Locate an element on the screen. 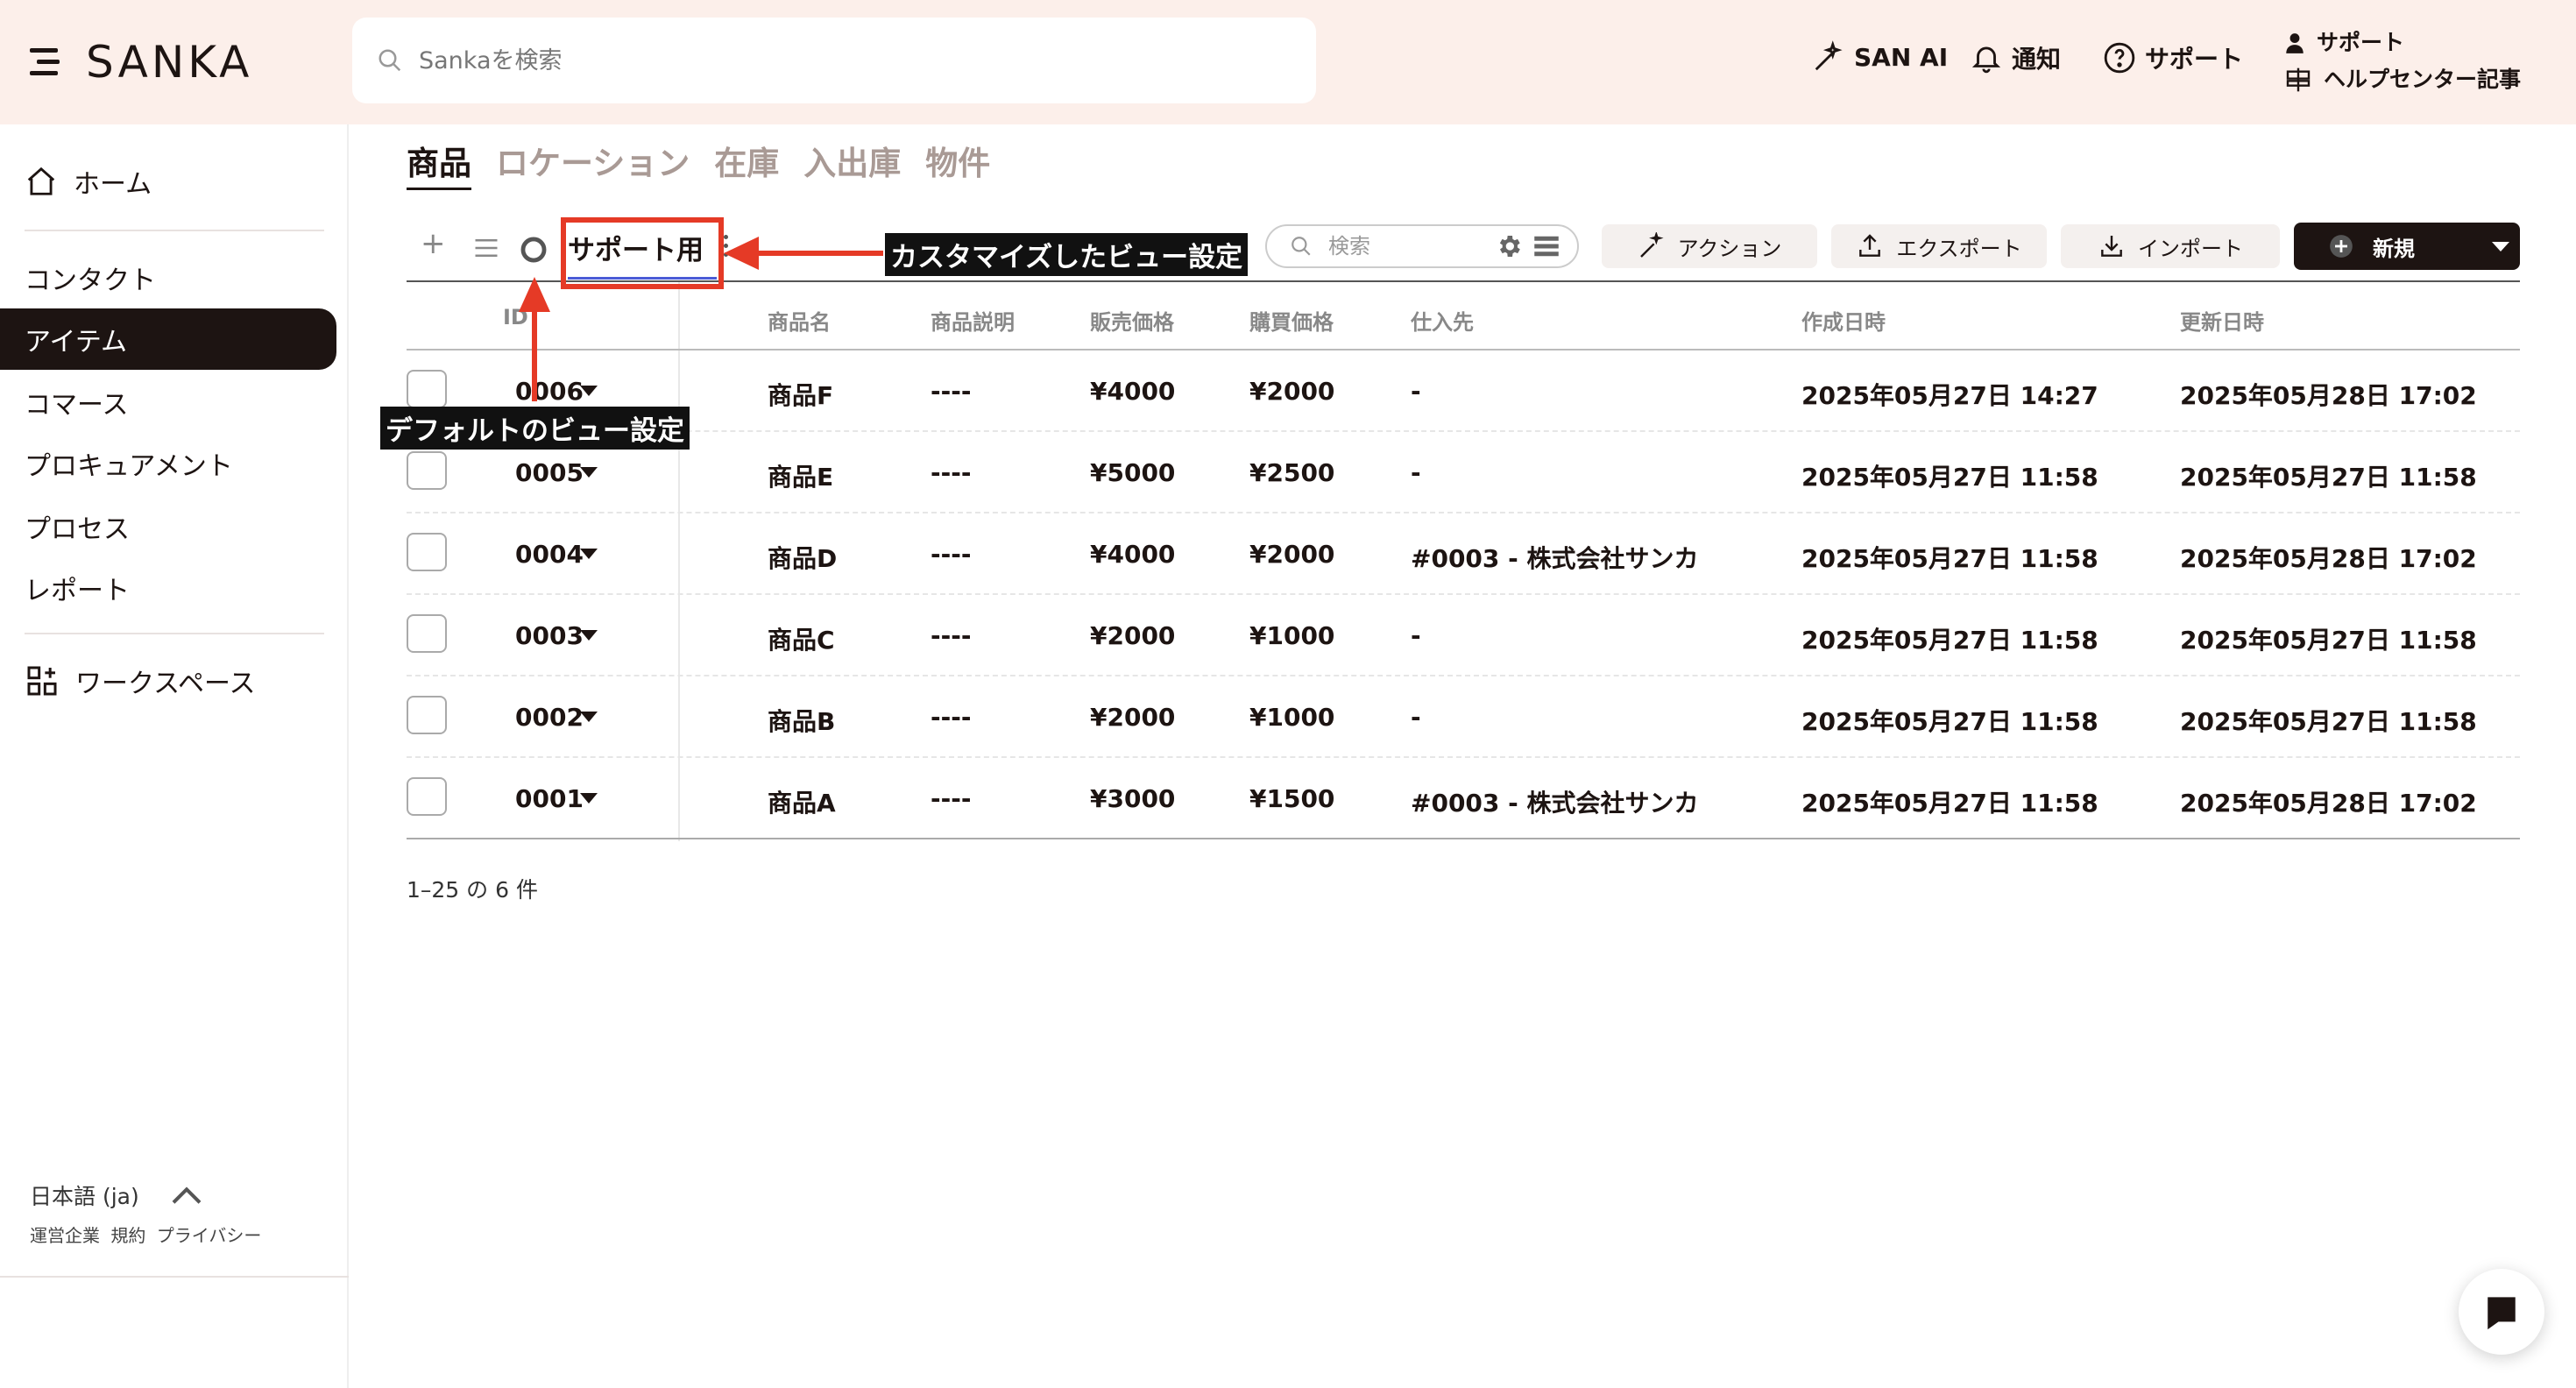 The width and height of the screenshot is (2576, 1388). footer-link-company: 運営企業 is located at coordinates (65, 1236).